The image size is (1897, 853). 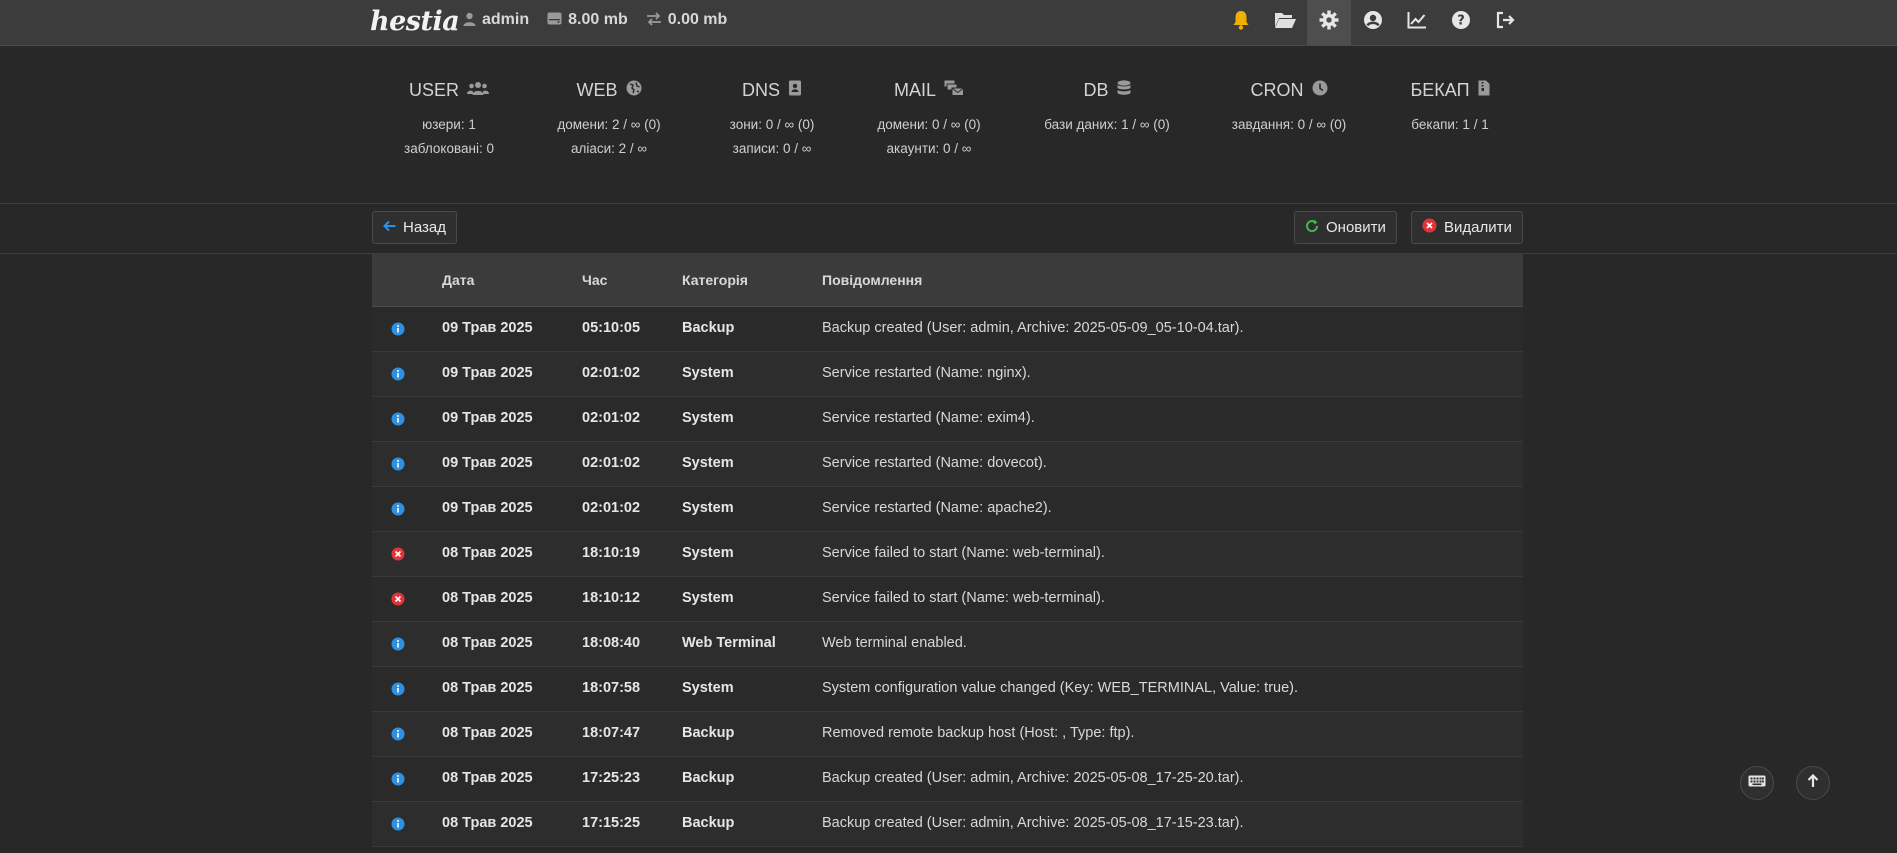 I want to click on chart-line-icon, so click(x=1417, y=22).